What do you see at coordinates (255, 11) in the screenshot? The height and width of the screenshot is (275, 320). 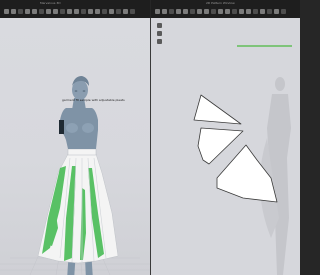 I see `annotation-icon` at bounding box center [255, 11].